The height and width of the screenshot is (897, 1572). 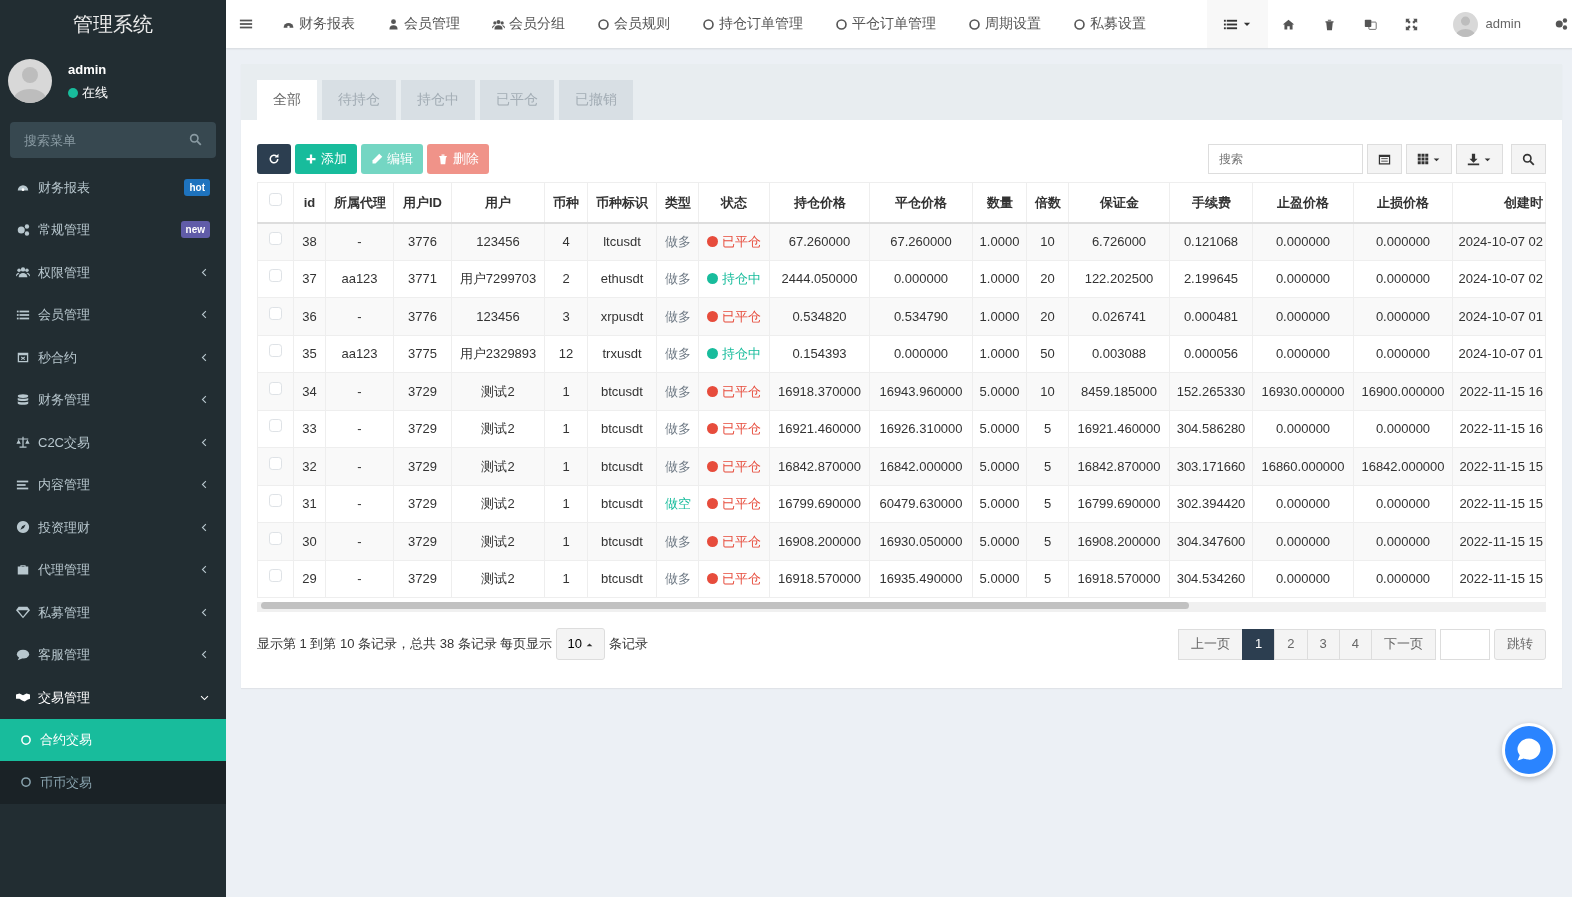 What do you see at coordinates (423, 24) in the screenshot?
I see `nav-link: 会员管理` at bounding box center [423, 24].